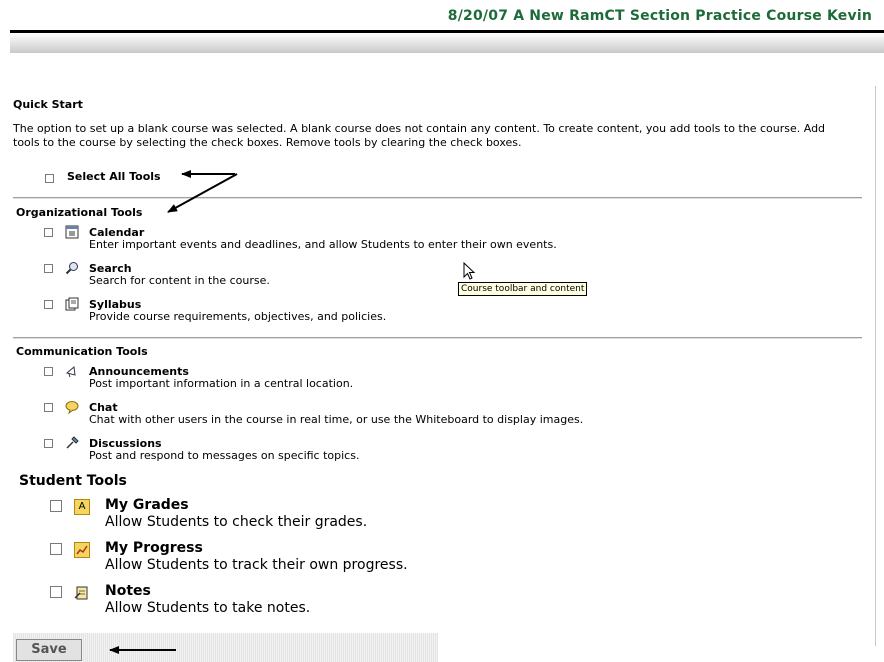 This screenshot has width=884, height=662. Describe the element at coordinates (202, 193) in the screenshot. I see `arrow-to-organizational-tools` at that location.